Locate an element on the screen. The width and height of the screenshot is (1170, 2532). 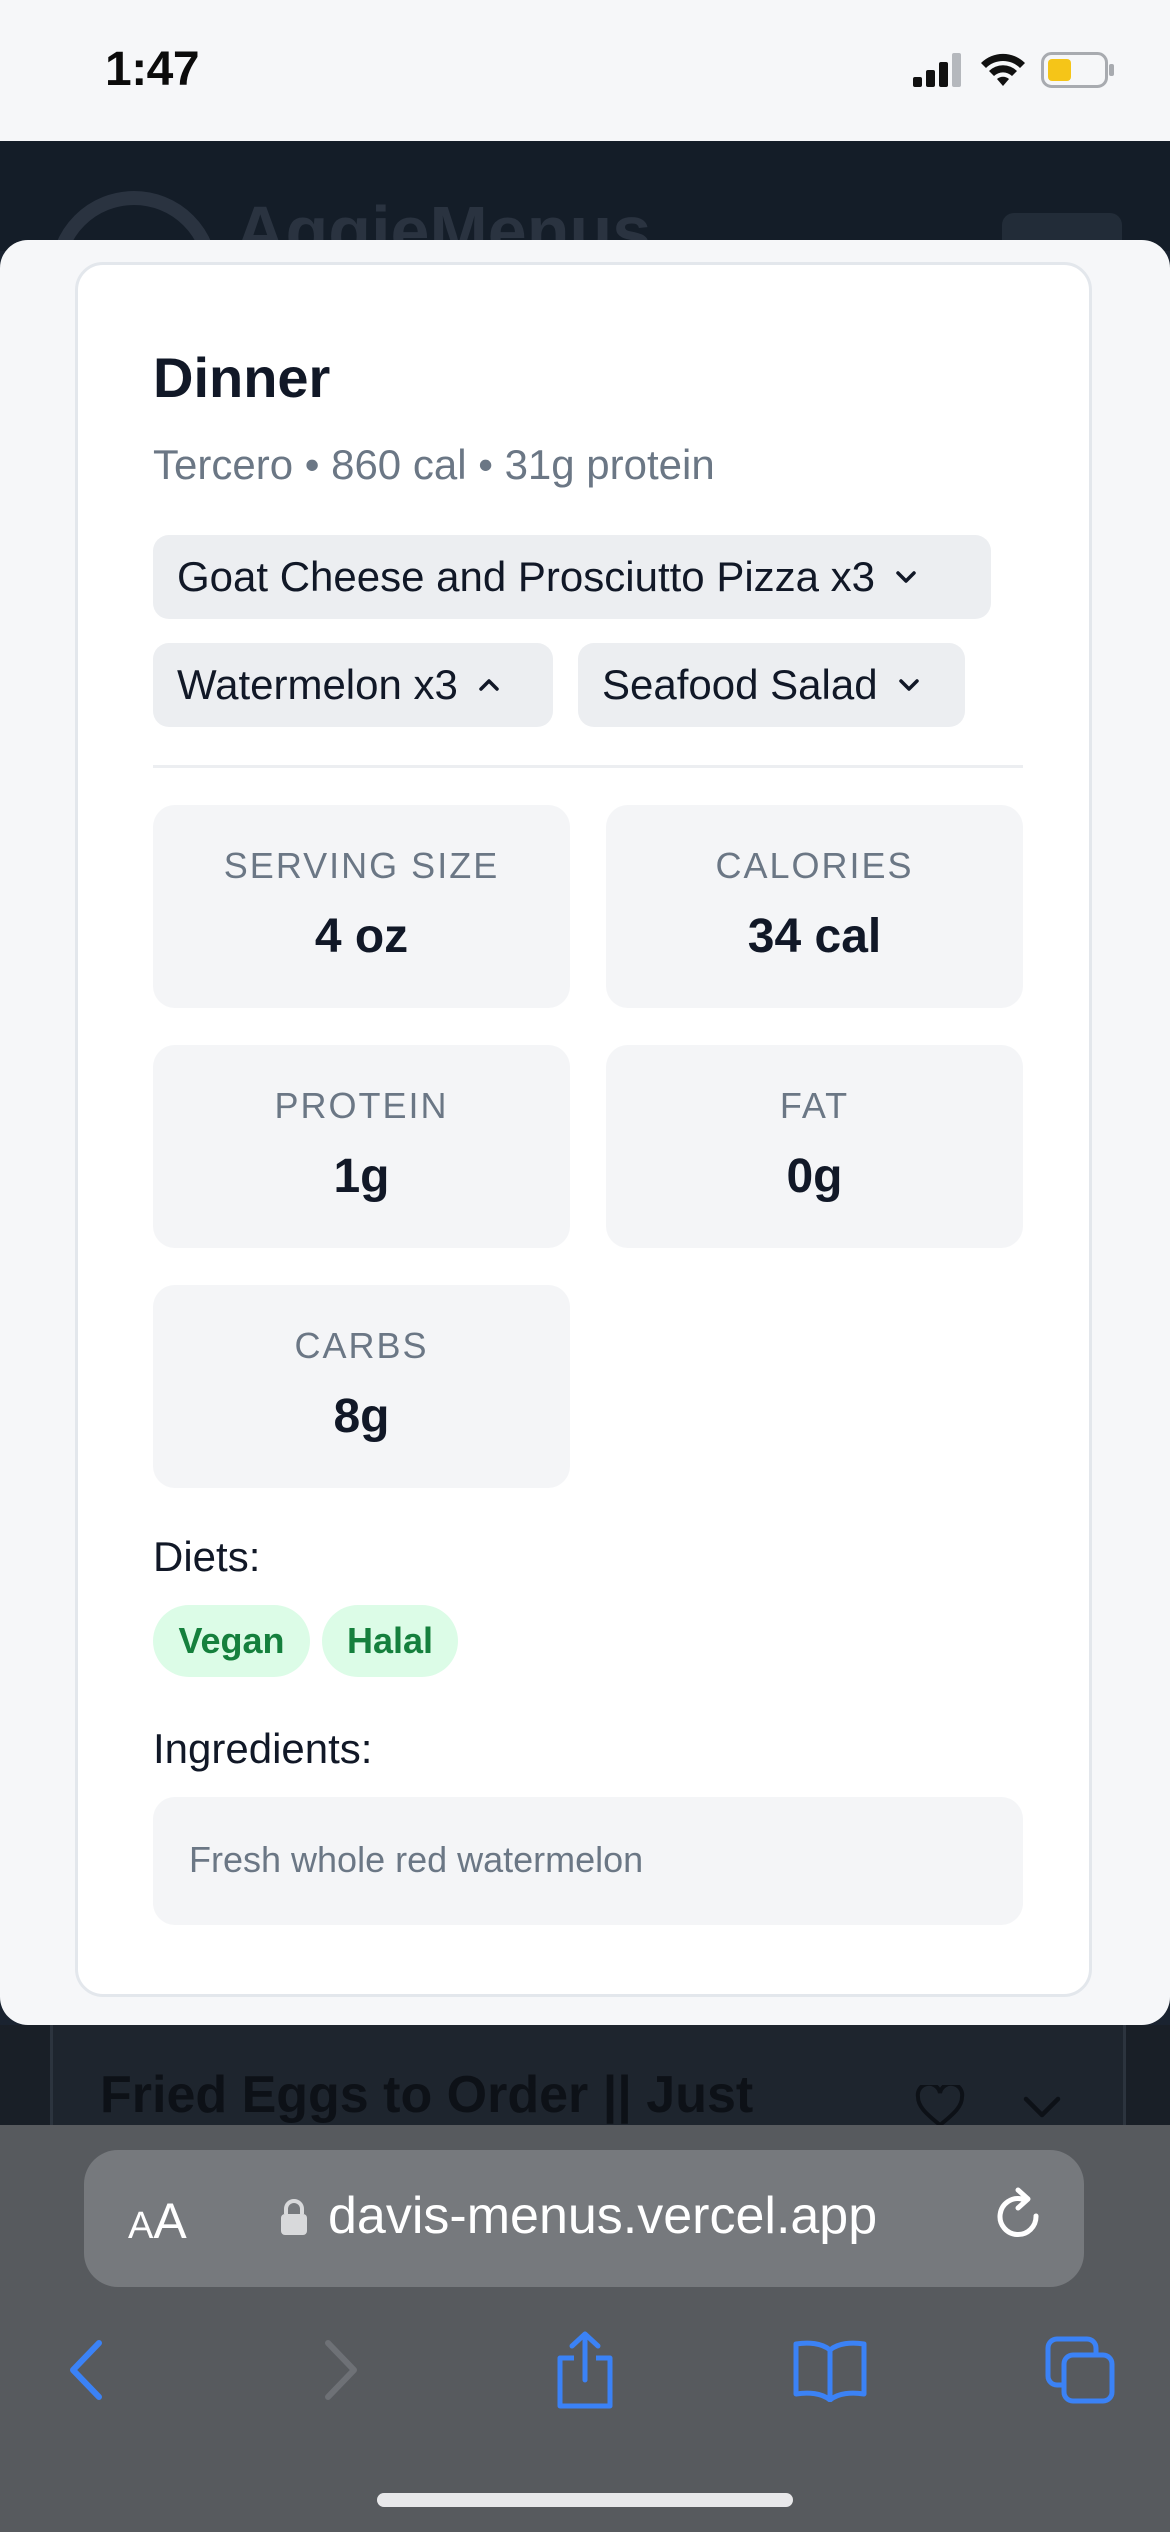
item-chip-pizza: Goat Cheese and Prosciutto Pizza x3 is located at coordinates (572, 577).